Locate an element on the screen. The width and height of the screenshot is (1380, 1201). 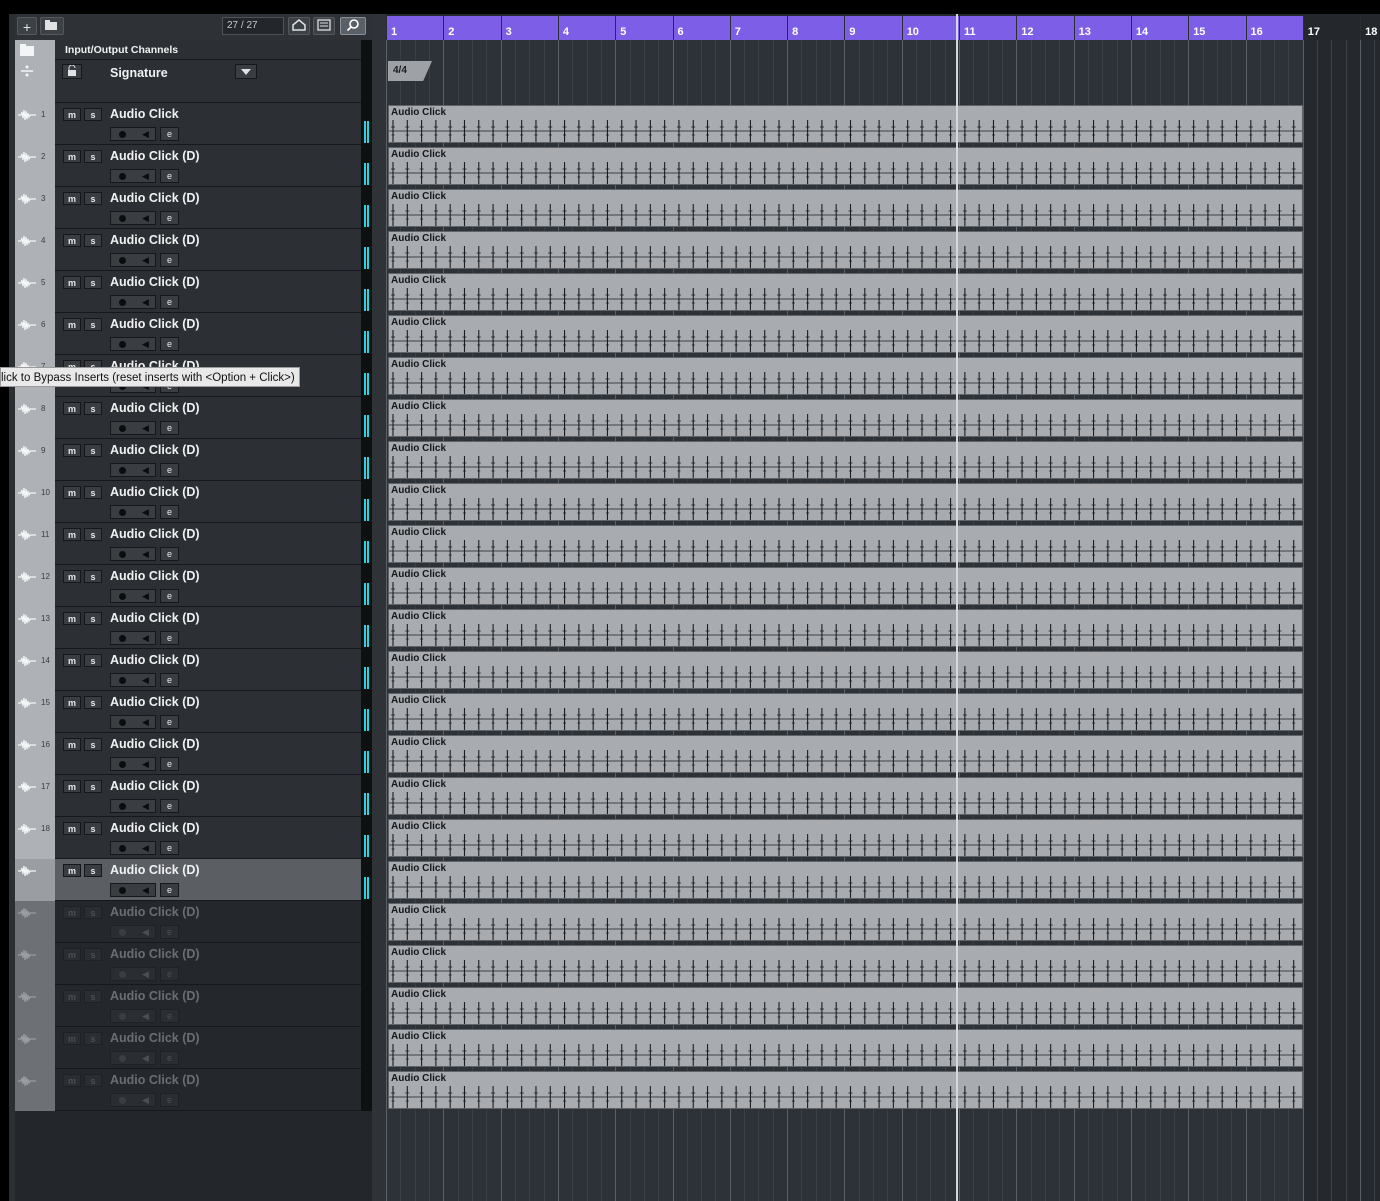
track-name: Audio Click is located at coordinates (144, 114).